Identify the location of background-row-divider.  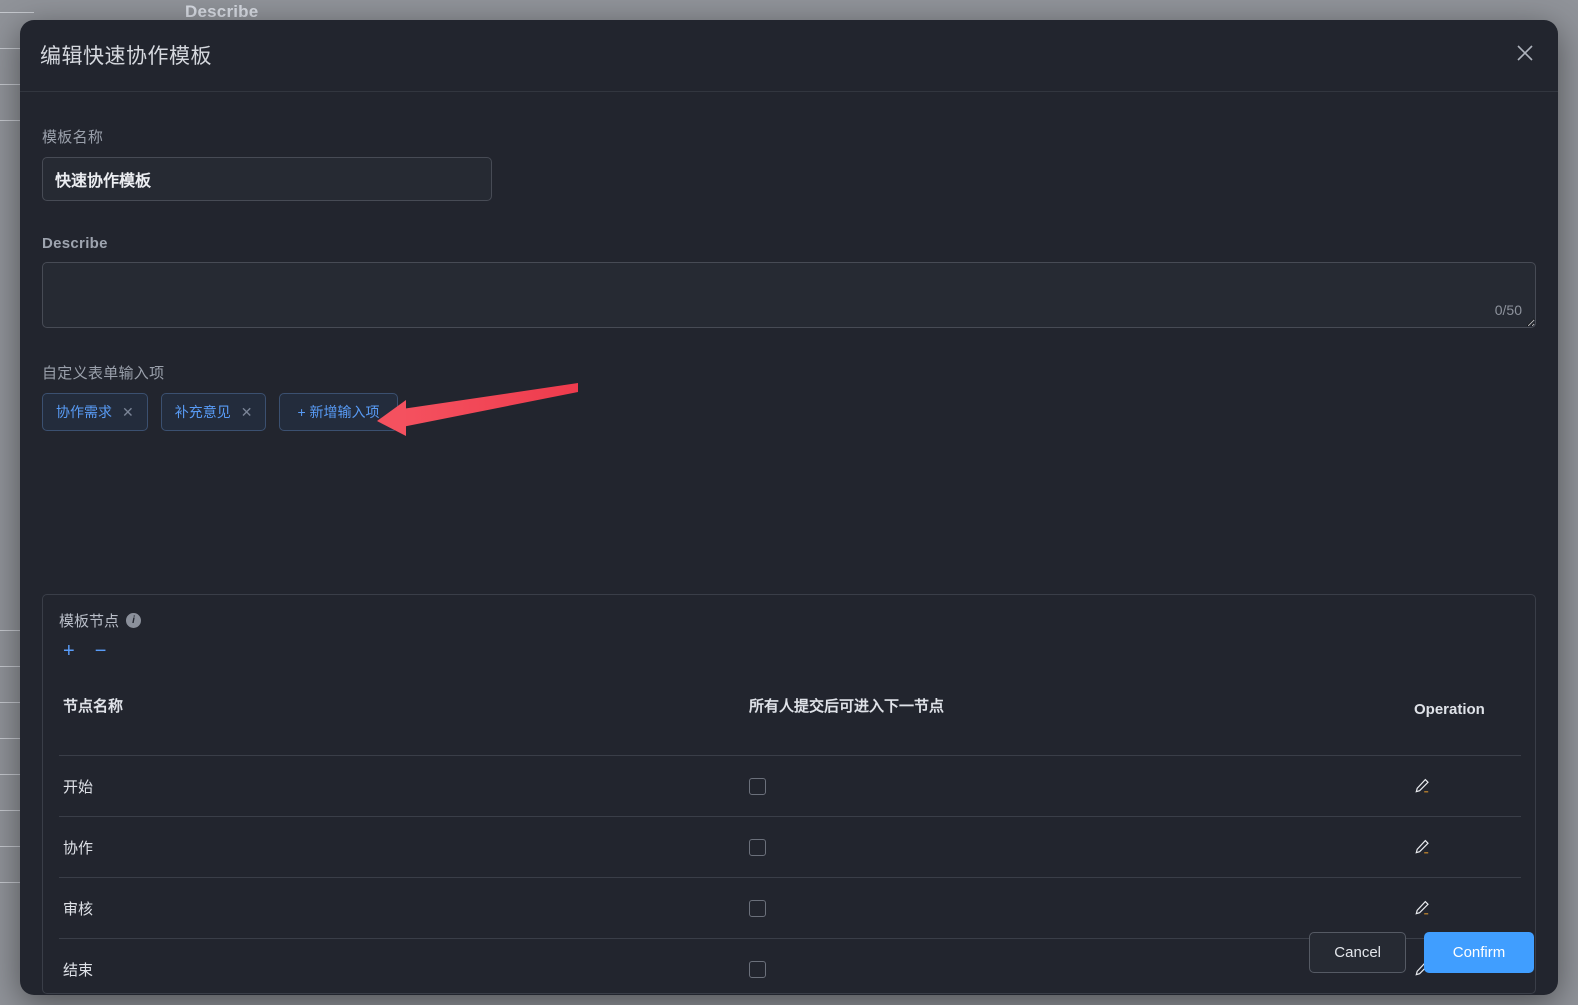
(17, 12).